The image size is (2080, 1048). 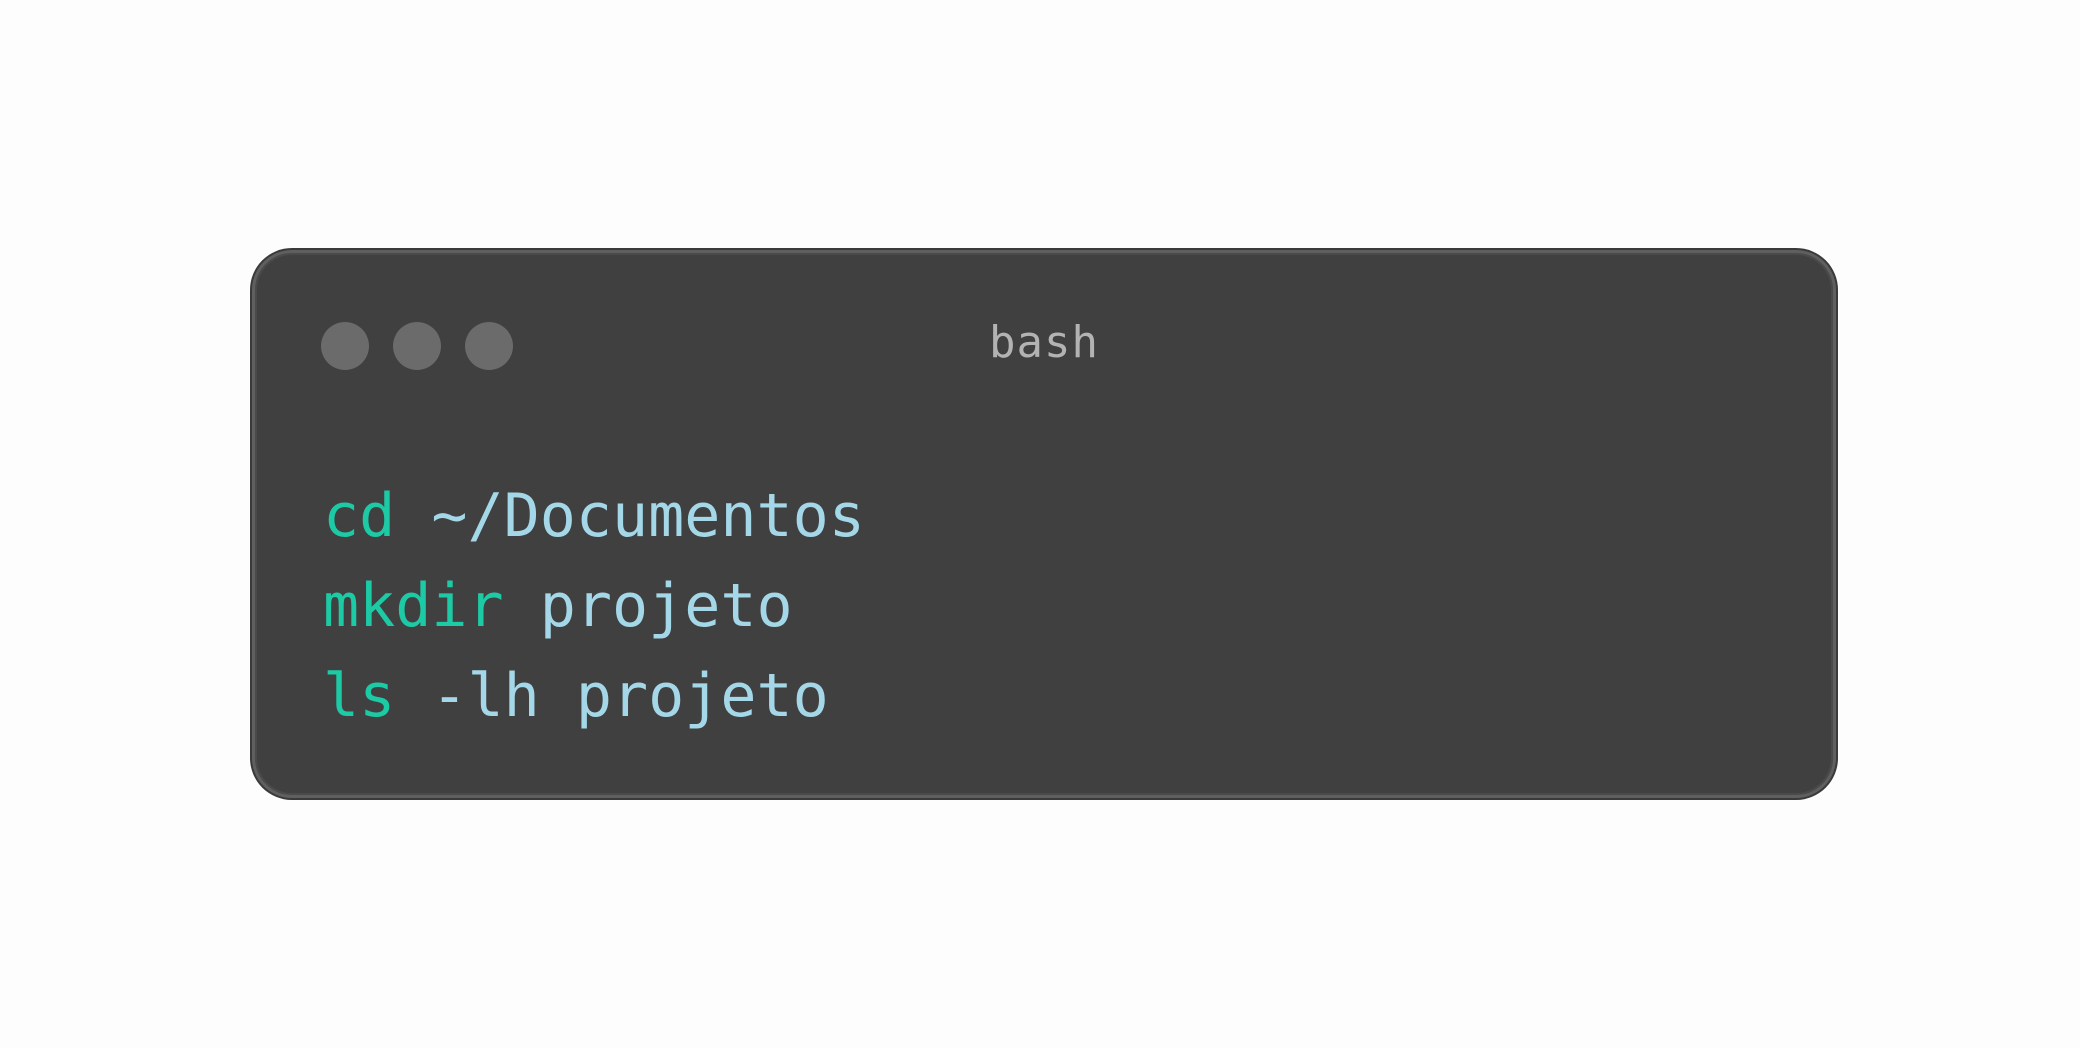 I want to click on window-title: bash, so click(x=1044, y=342).